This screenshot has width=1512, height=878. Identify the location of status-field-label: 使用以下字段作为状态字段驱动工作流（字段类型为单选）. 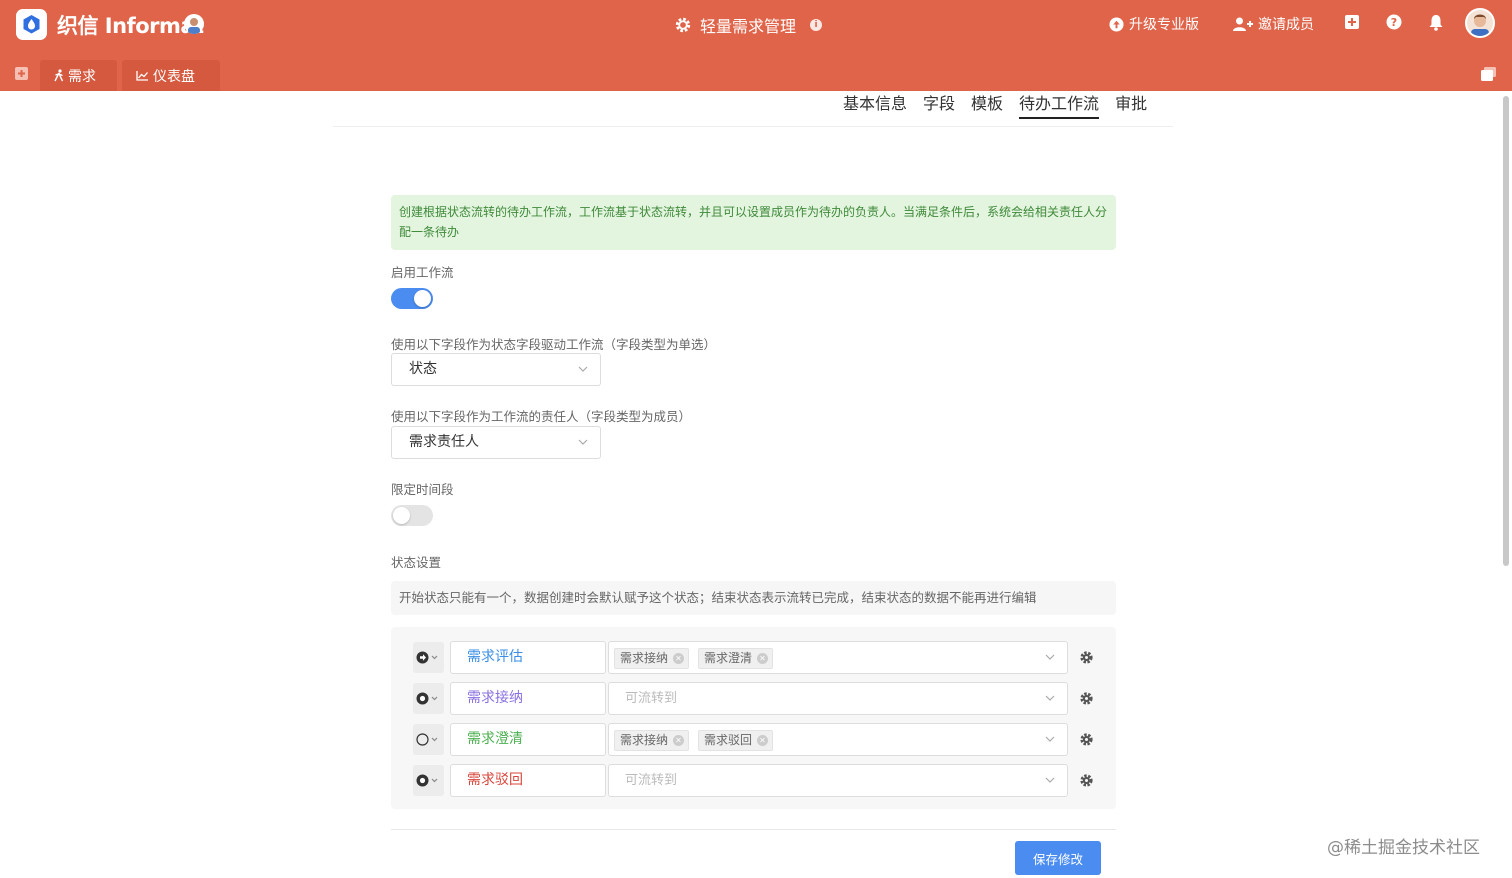
(554, 344).